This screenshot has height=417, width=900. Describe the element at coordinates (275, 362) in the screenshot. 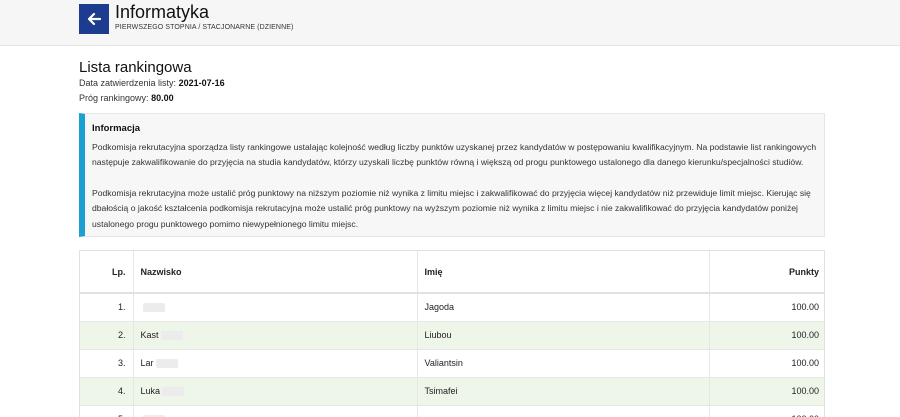

I see `cell-surname: Lar` at that location.